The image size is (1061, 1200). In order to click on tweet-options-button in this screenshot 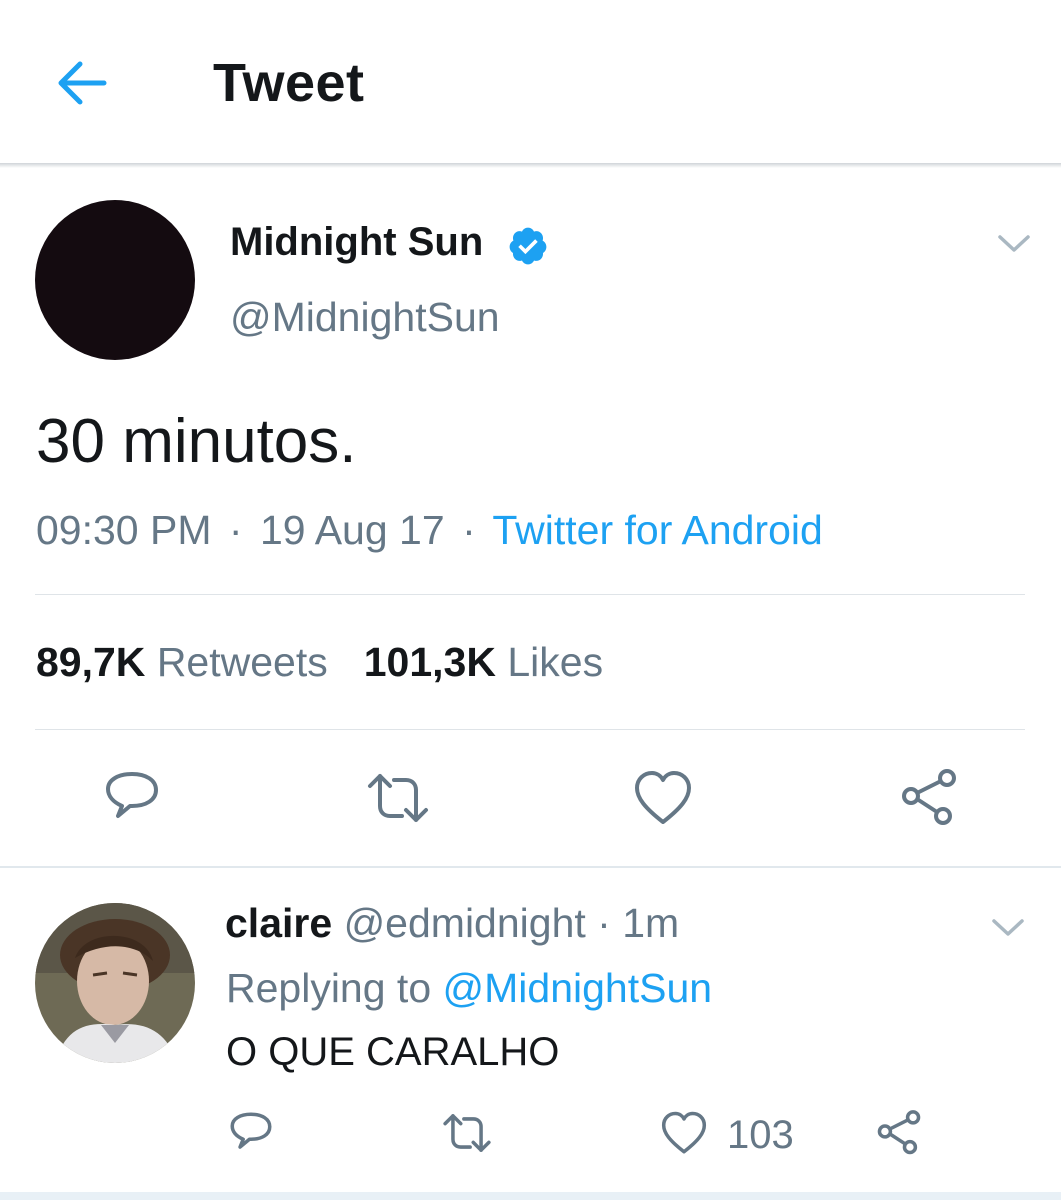, I will do `click(1014, 244)`.